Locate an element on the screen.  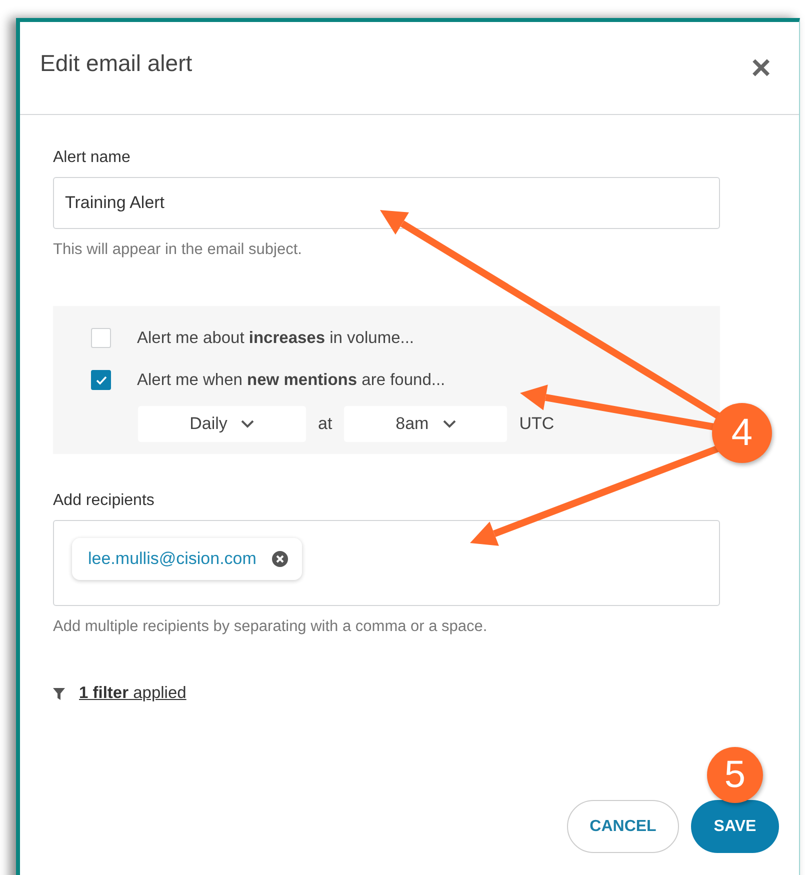
save-button: SAVE is located at coordinates (735, 826).